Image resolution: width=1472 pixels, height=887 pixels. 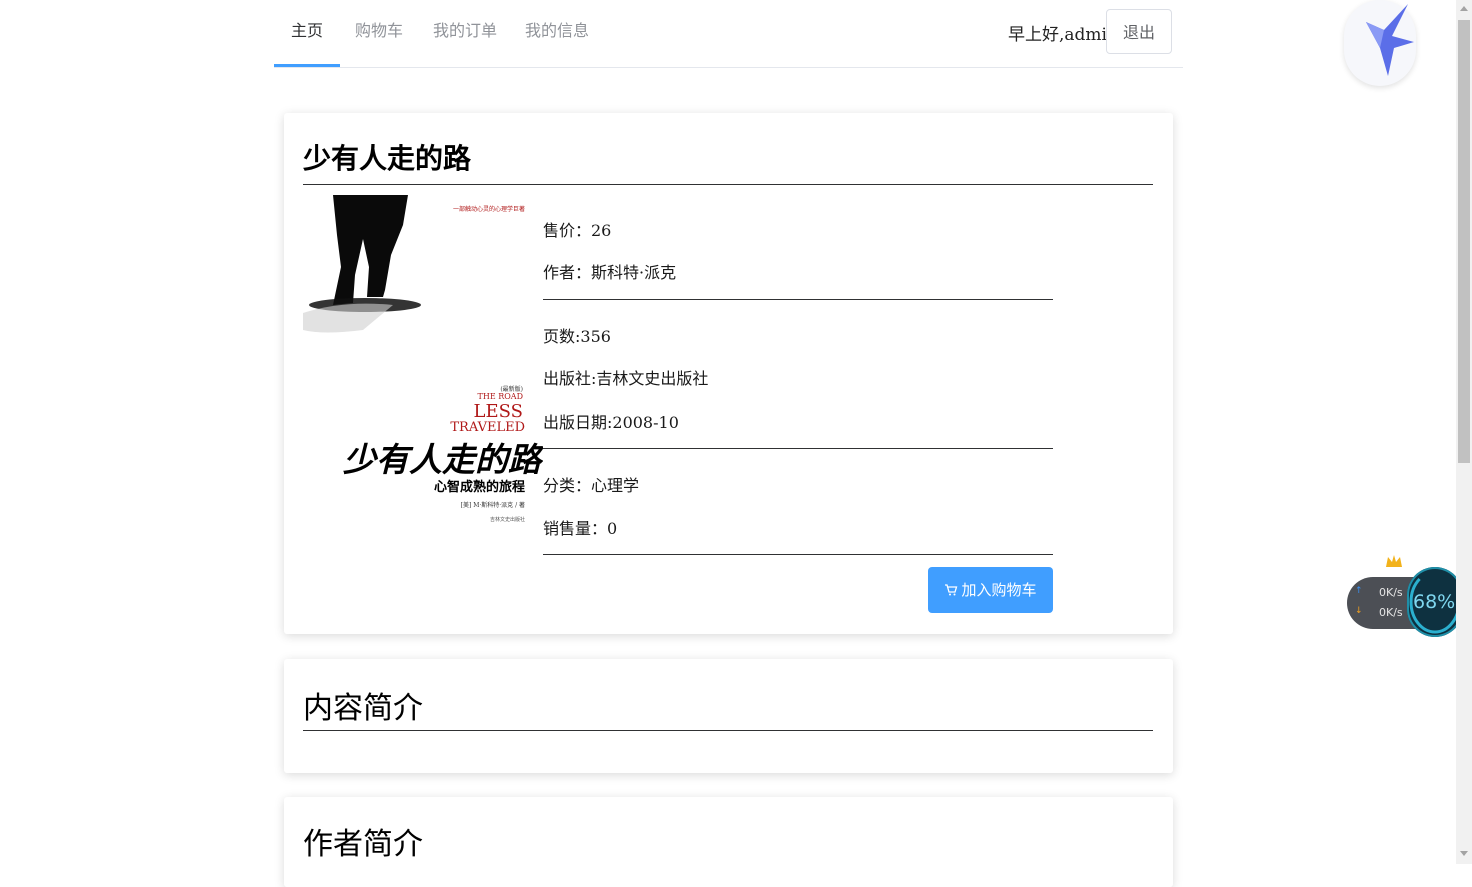 I want to click on book-publisher: 出版社:吉林文史出版社, so click(x=626, y=378).